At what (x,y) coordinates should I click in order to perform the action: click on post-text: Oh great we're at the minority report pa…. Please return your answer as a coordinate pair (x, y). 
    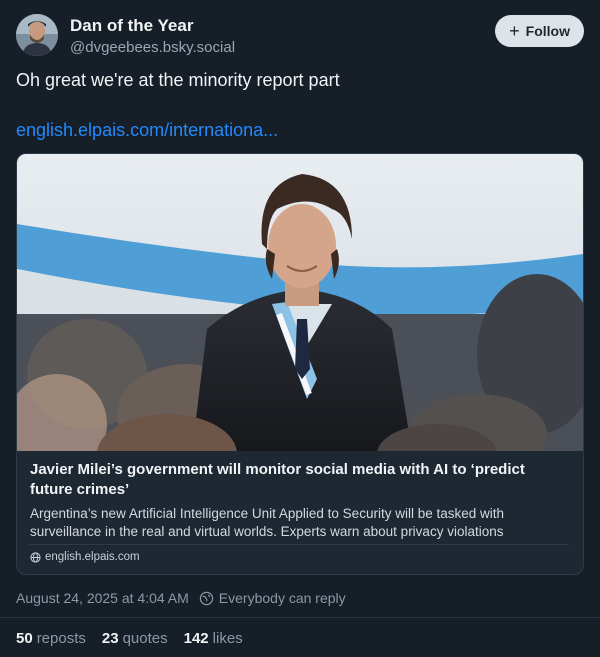
    Looking at the image, I should click on (178, 80).